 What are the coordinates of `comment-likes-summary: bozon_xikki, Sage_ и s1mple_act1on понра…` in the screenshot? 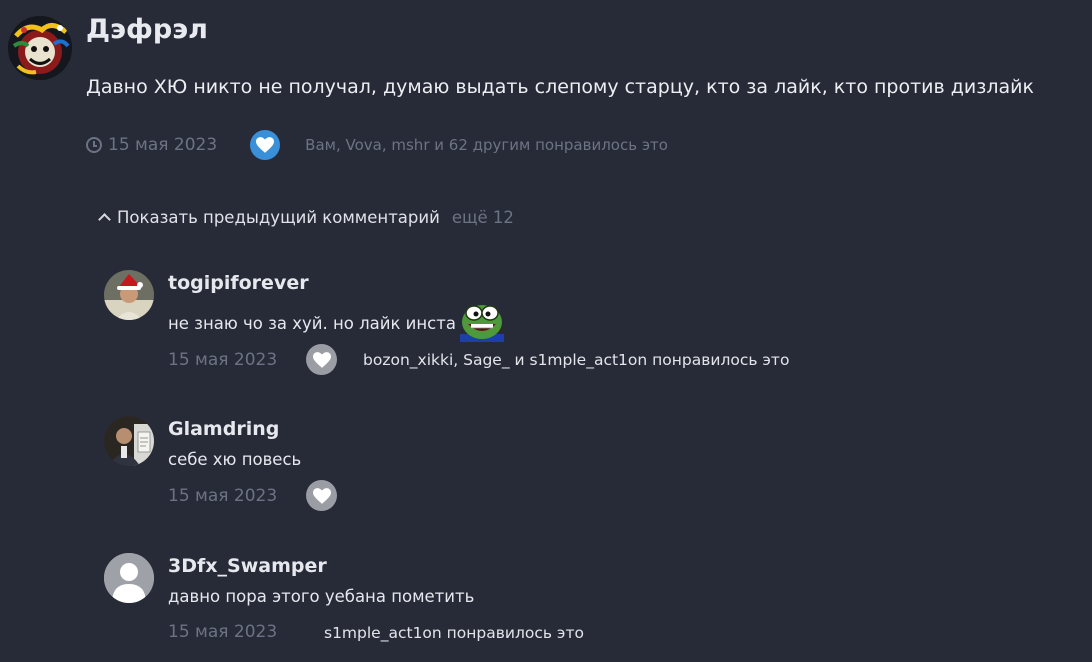 It's located at (576, 360).